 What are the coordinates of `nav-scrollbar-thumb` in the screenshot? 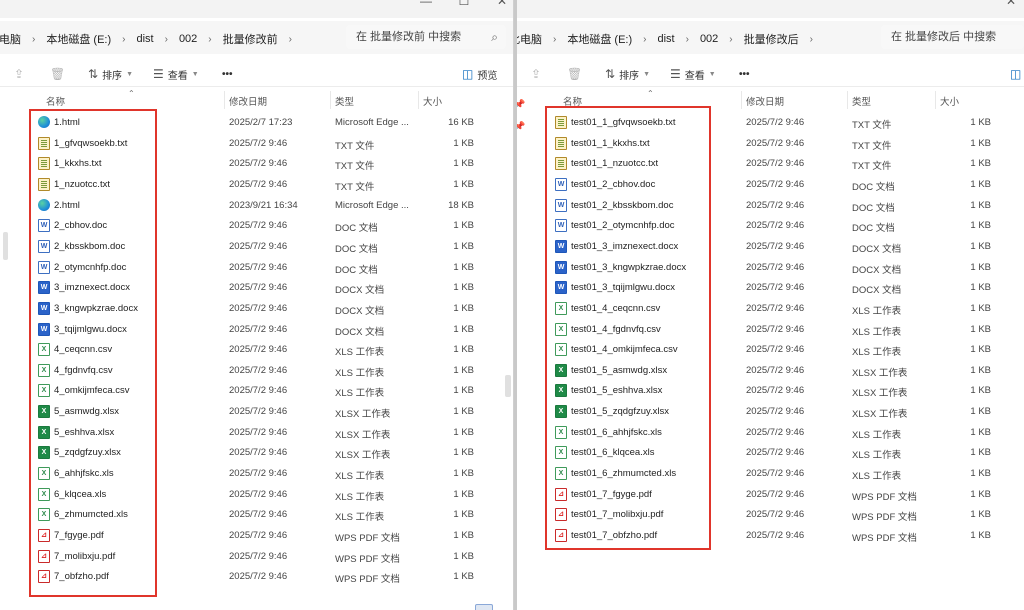 It's located at (5, 246).